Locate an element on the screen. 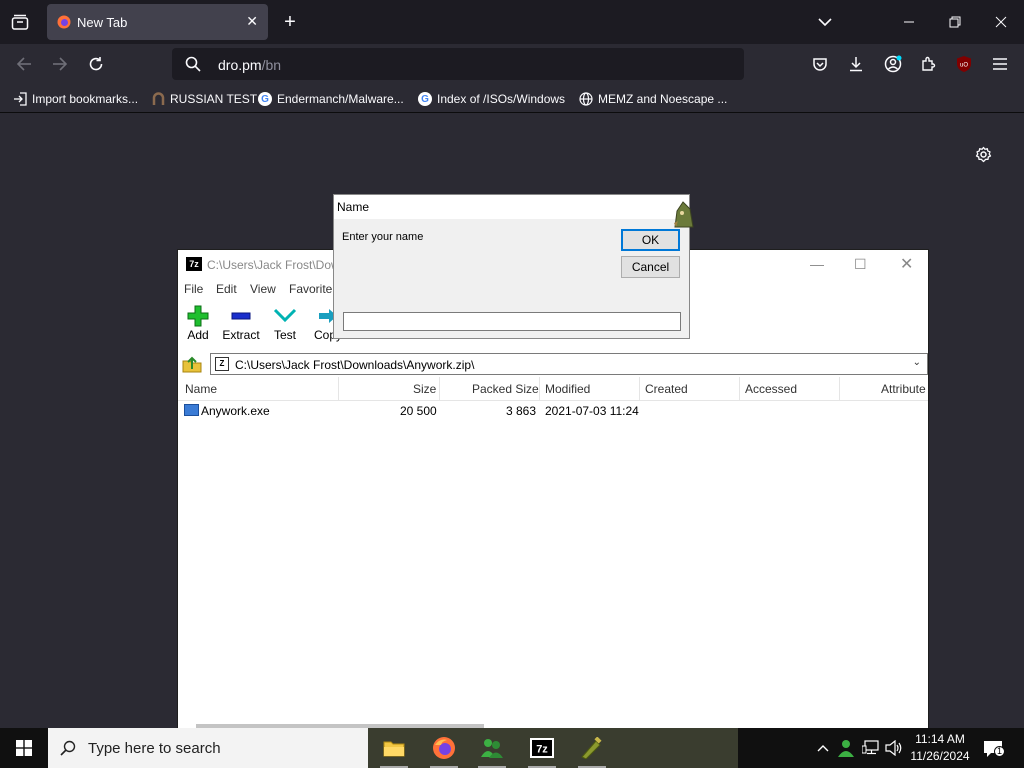 The width and height of the screenshot is (1024, 768). taskbar-firefox is located at coordinates (444, 748).